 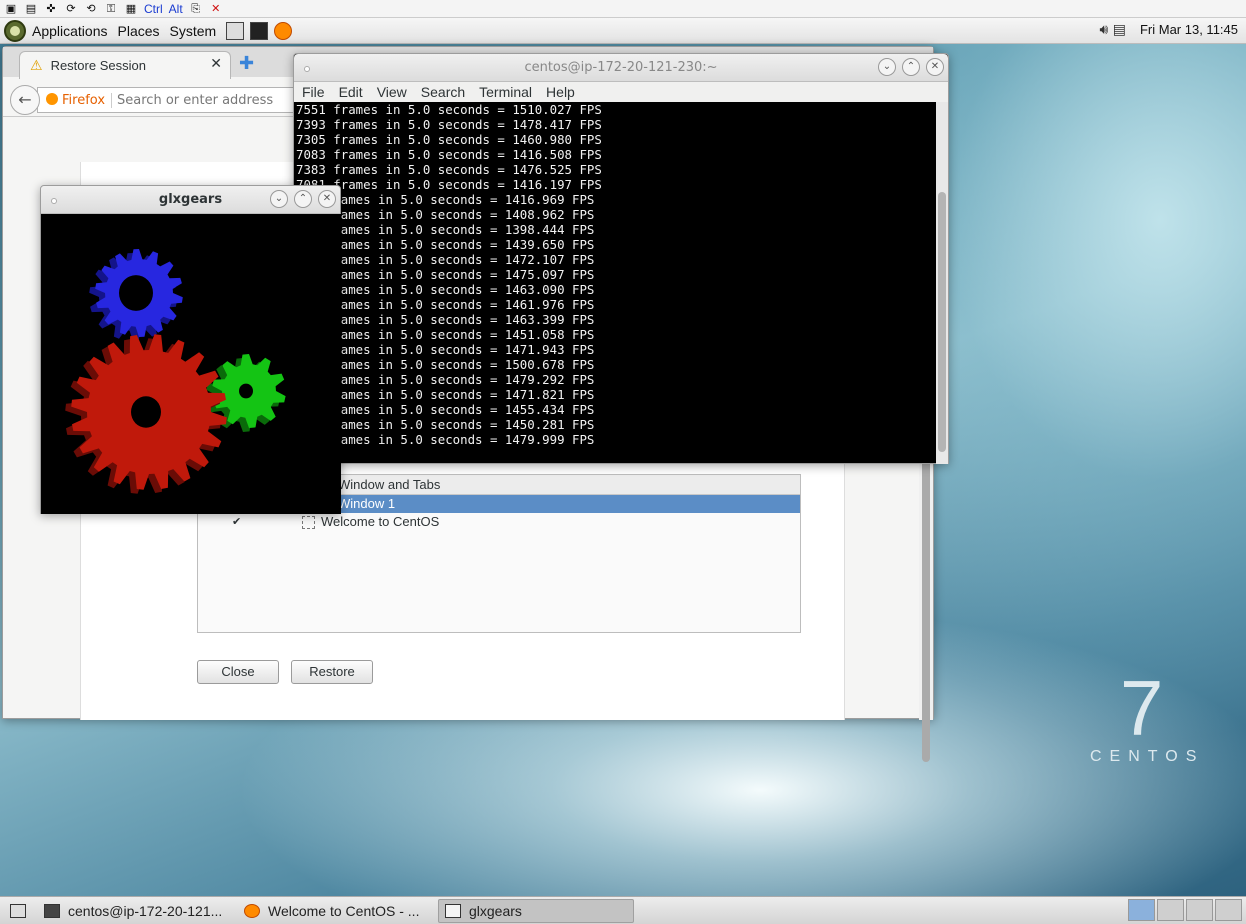 I want to click on terminal-icon, so click(x=52, y=910).